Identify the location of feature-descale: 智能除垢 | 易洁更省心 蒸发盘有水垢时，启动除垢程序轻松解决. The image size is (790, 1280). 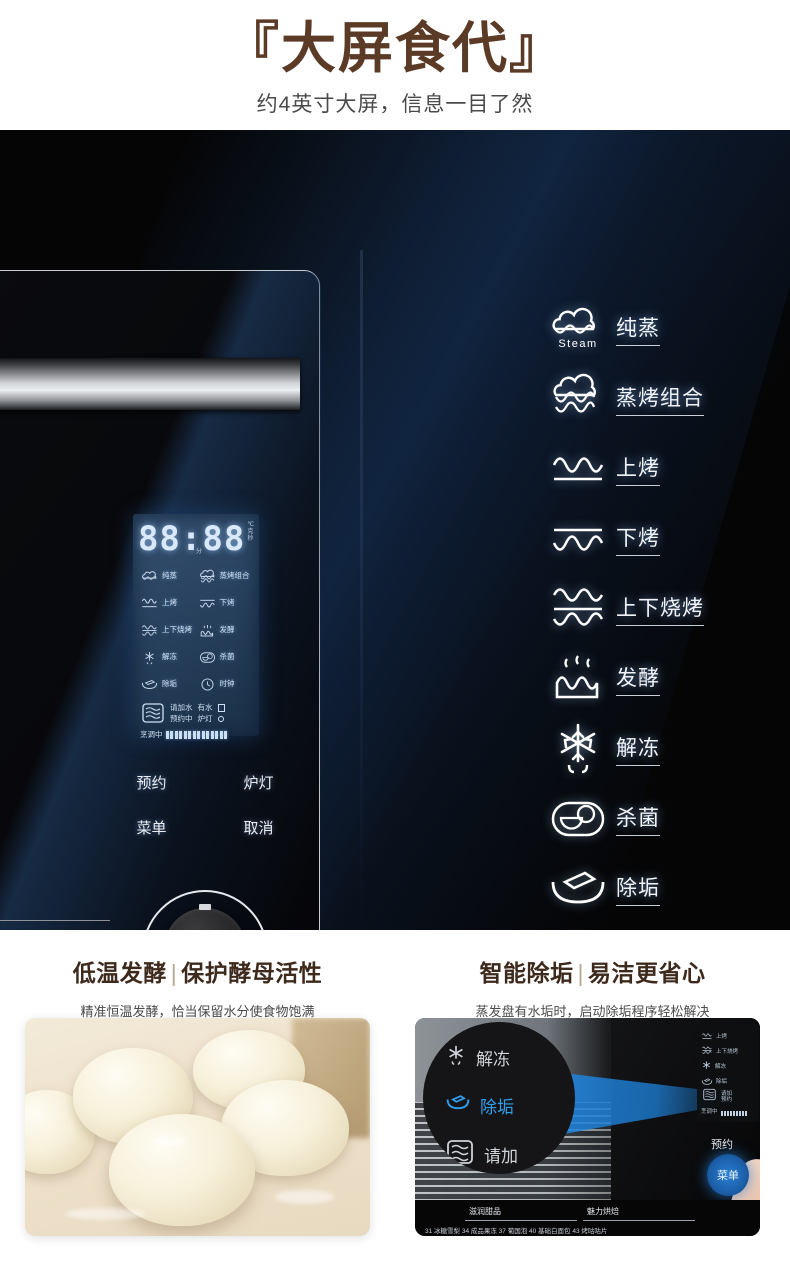
(592, 975).